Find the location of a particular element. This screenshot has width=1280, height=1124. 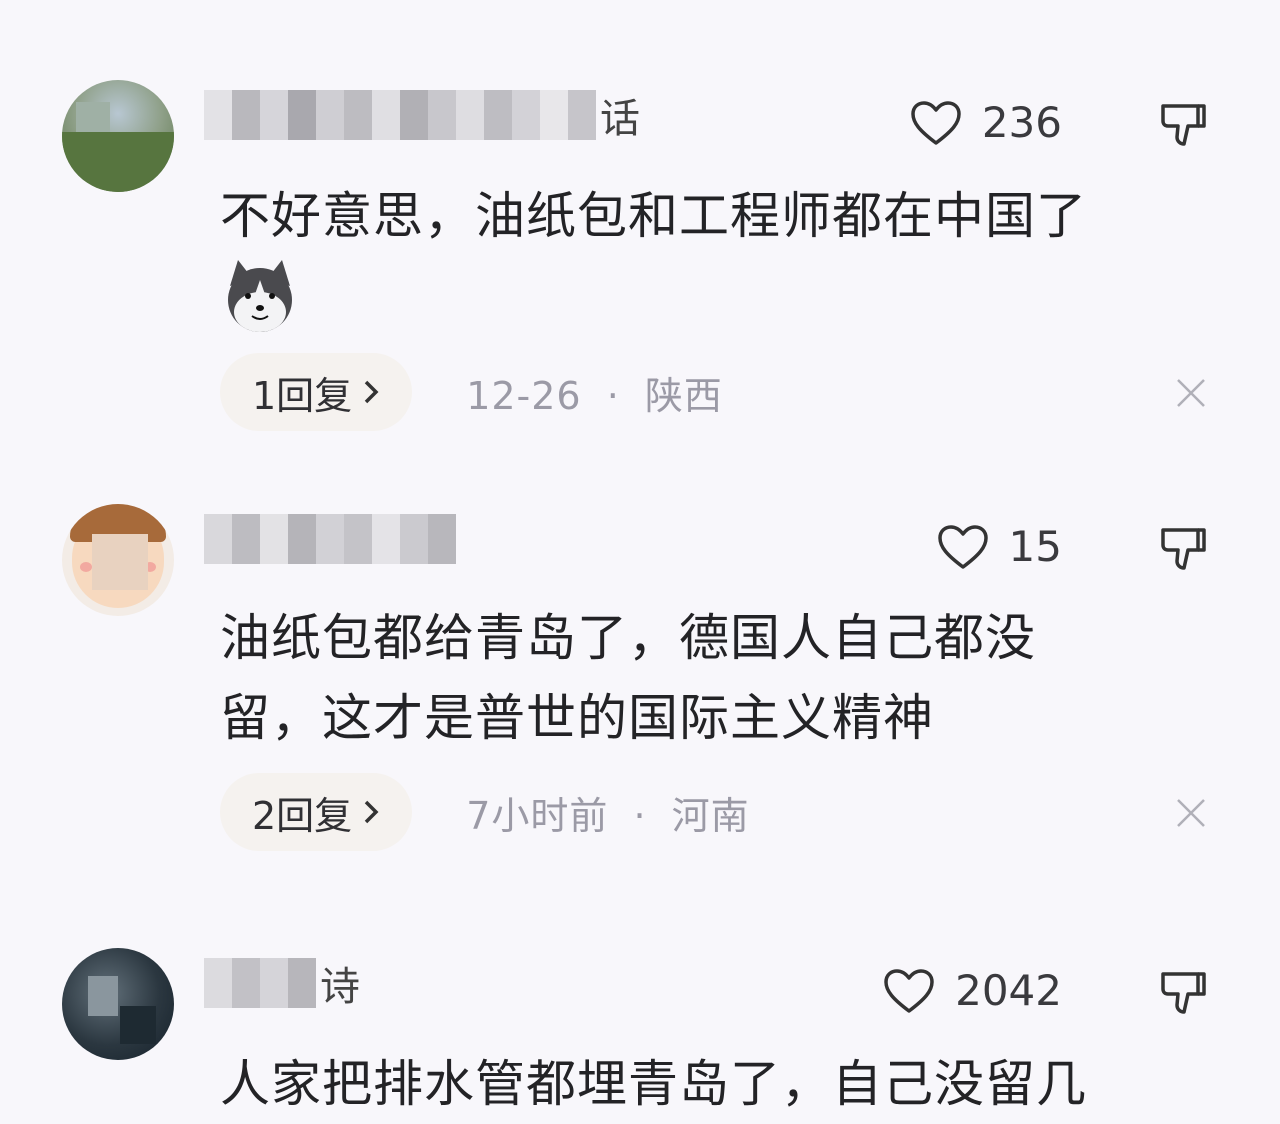

comment-date-location: 7小时前 · 河南 is located at coordinates (607, 812).